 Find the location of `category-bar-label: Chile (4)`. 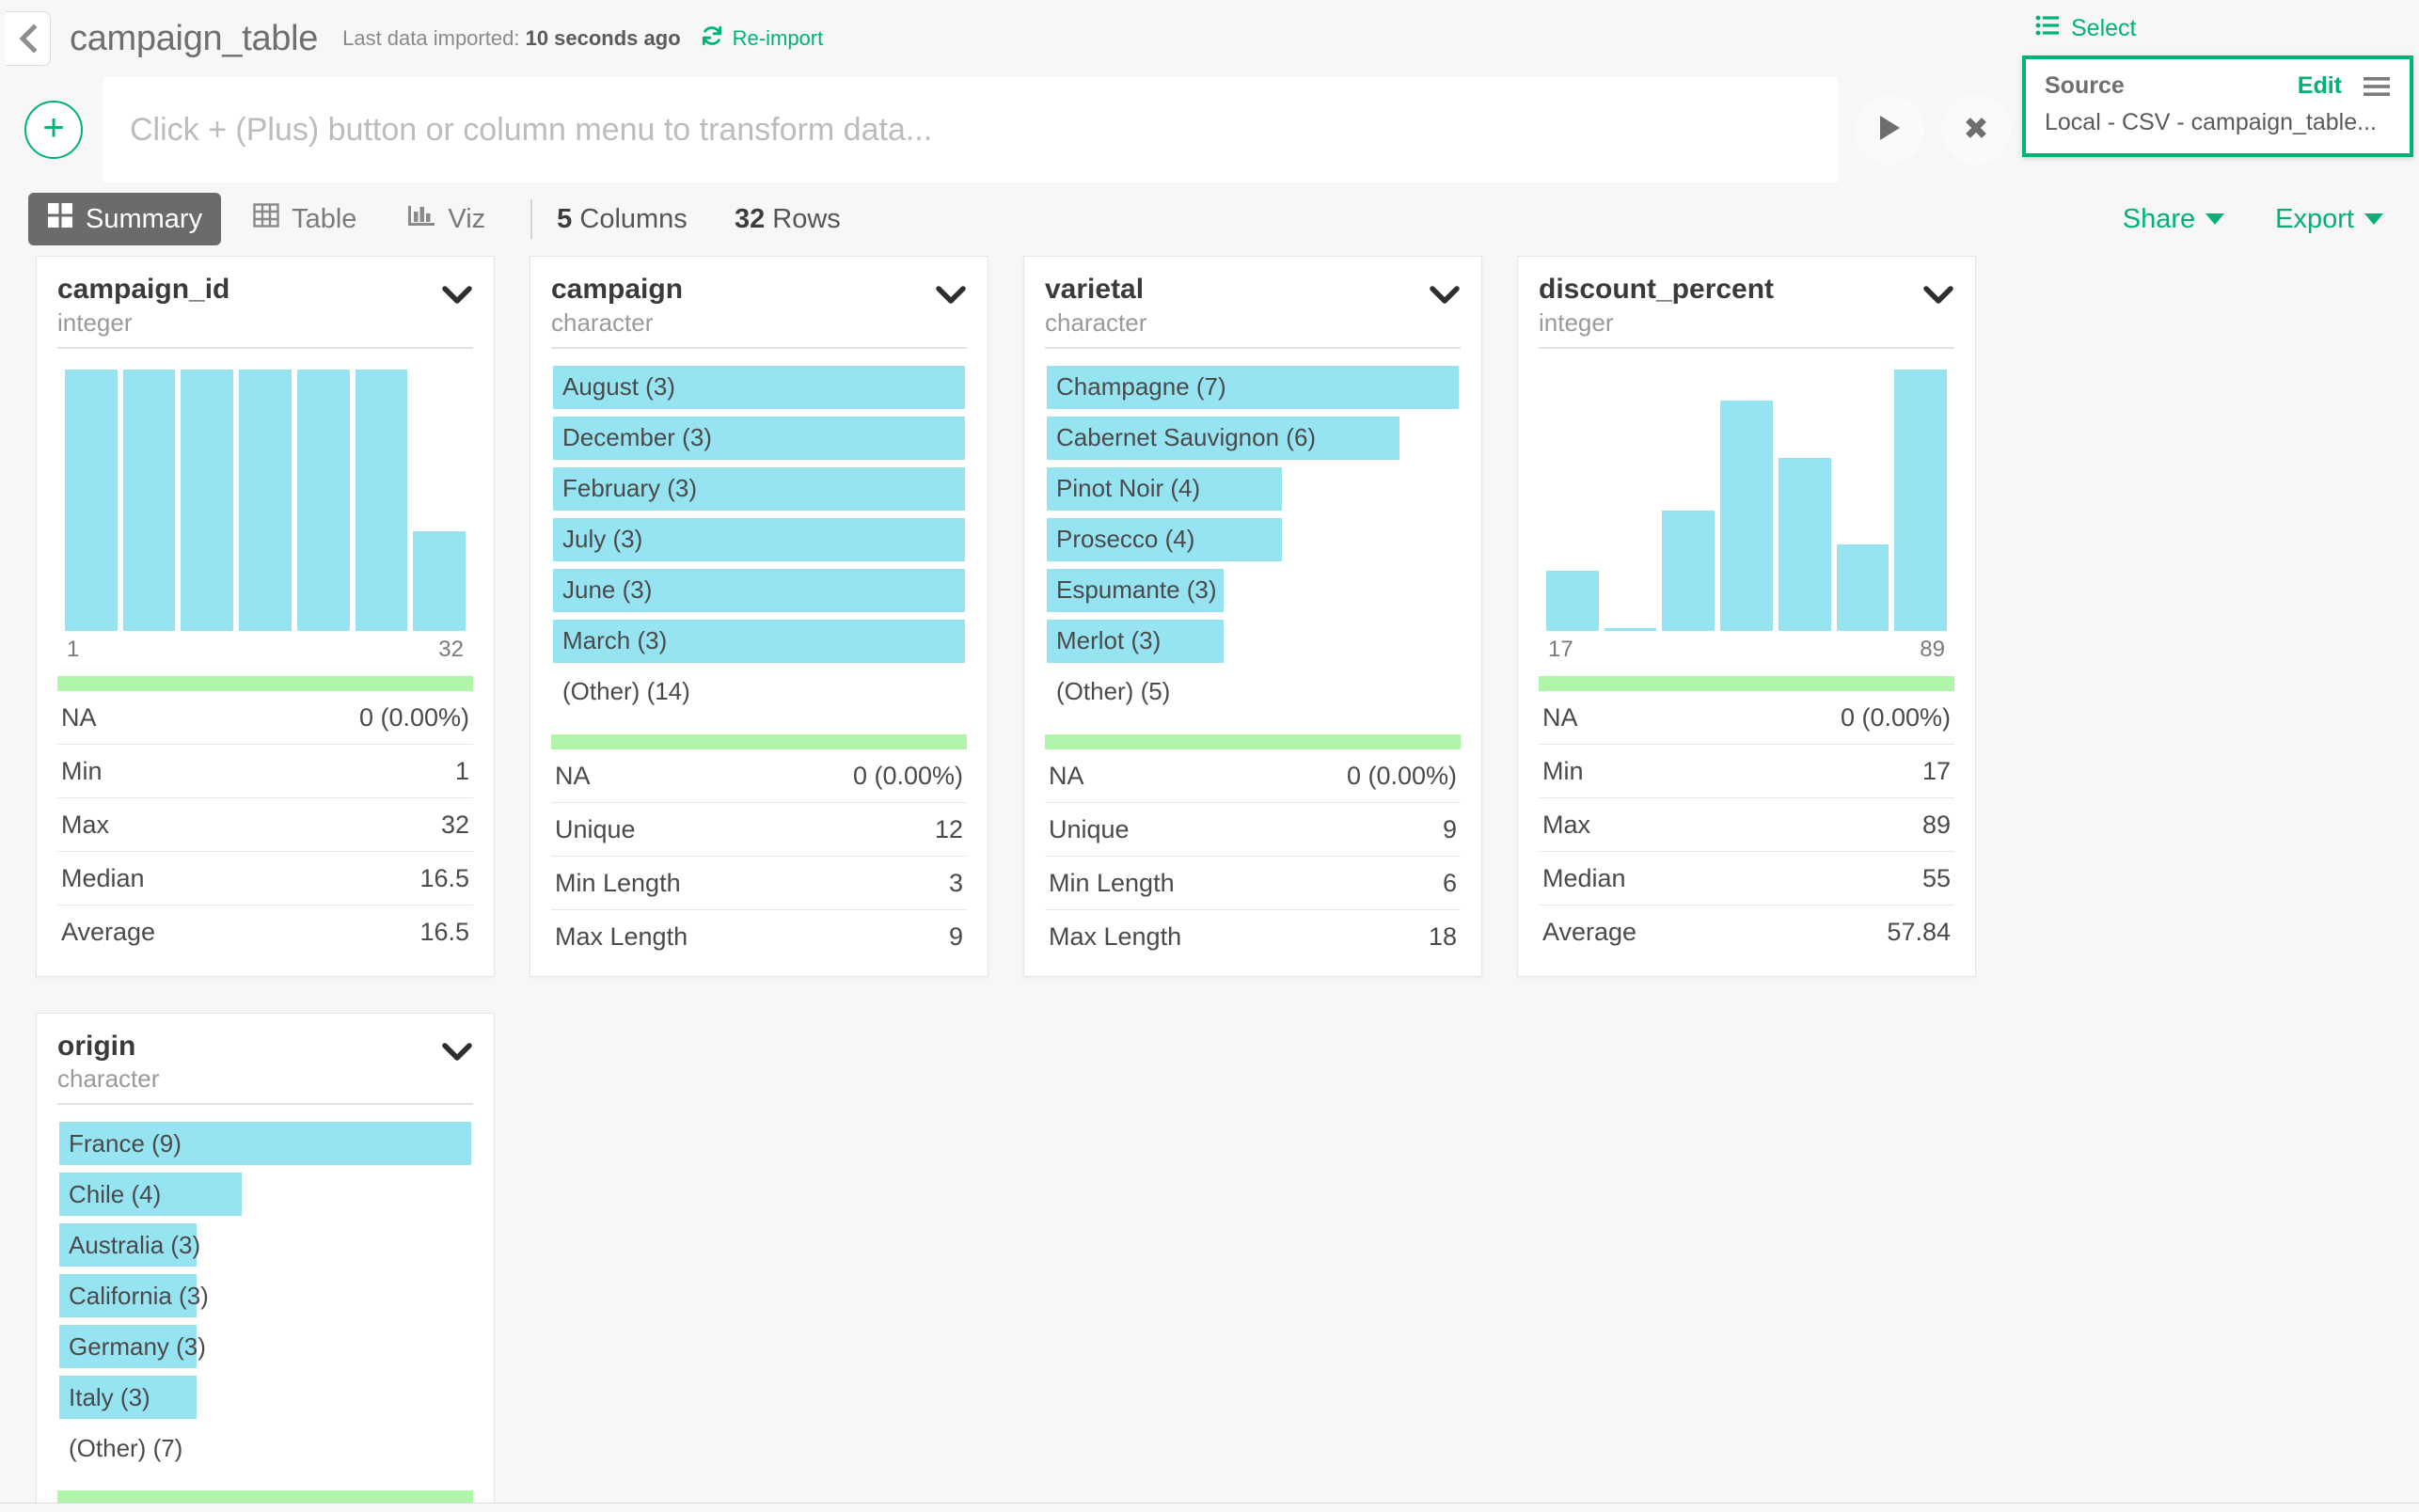

category-bar-label: Chile (4) is located at coordinates (115, 1193).